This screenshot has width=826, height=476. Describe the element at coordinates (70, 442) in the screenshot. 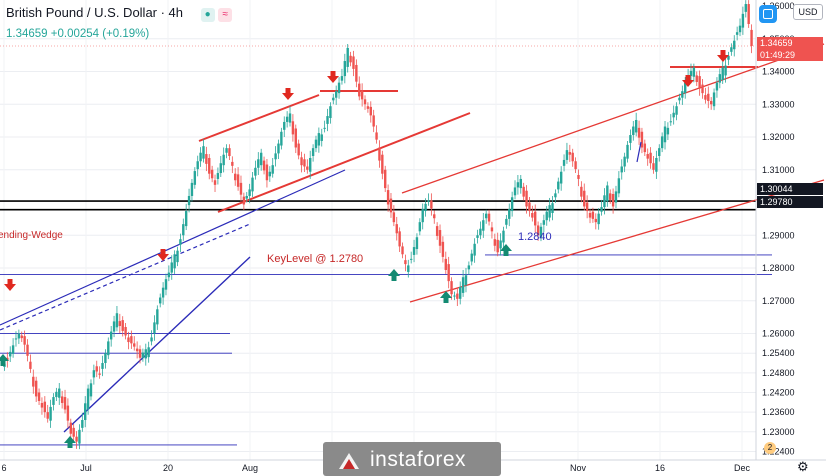

I see `buy-arrow-icon` at that location.